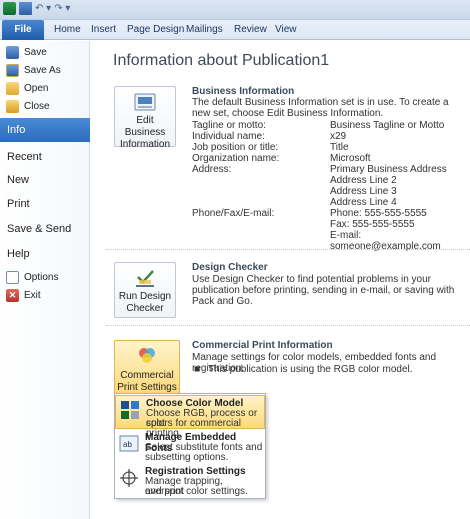  I want to click on business-card-icon, so click(145, 102).